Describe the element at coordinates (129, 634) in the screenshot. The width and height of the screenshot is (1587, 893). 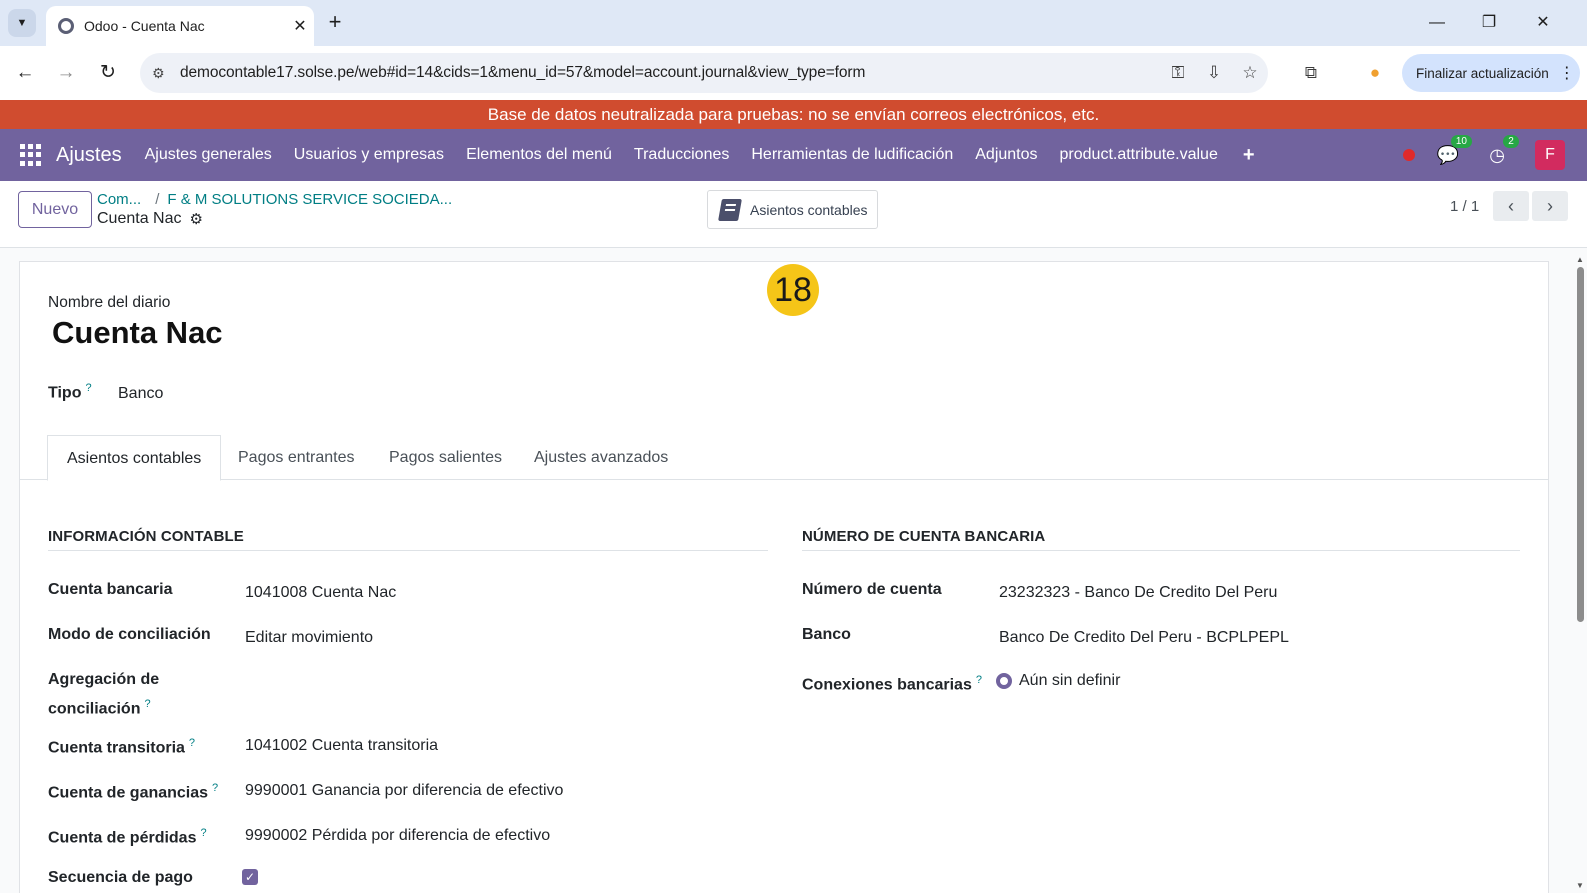
I see `reconciliation-mode-label: Modo de conciliación` at that location.